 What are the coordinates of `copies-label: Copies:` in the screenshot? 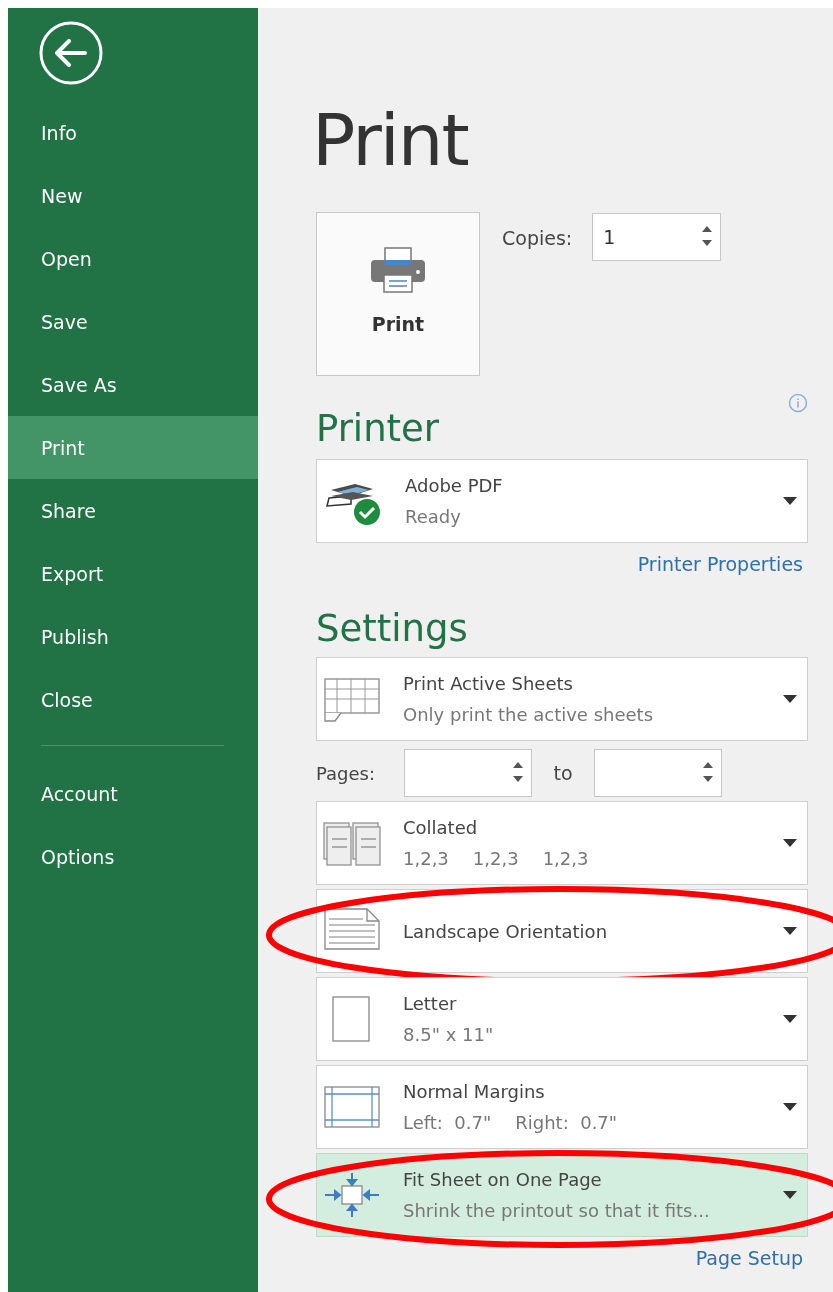 It's located at (537, 238).